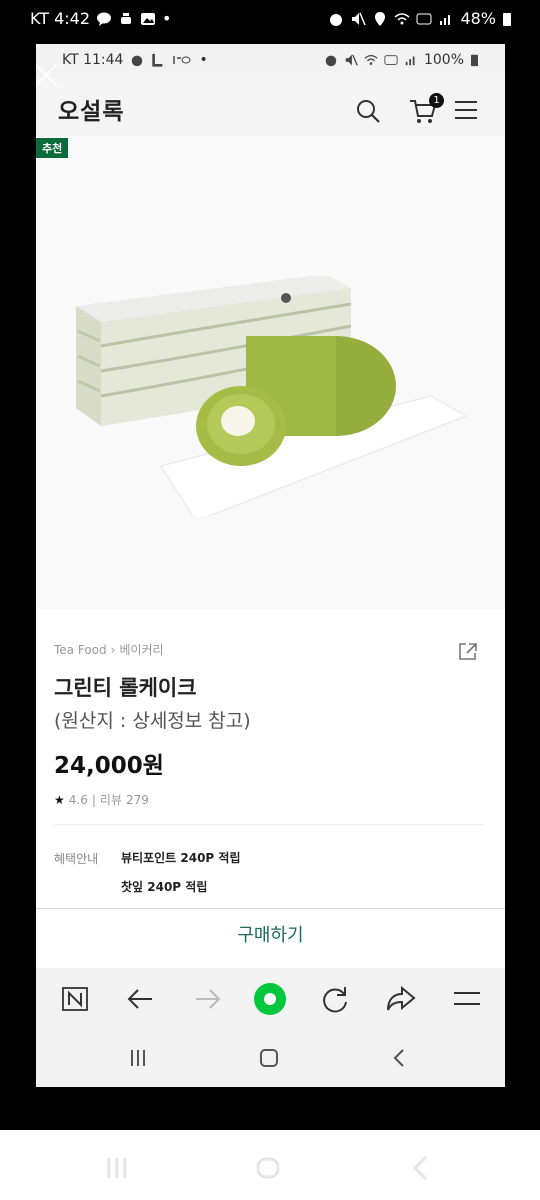 Image resolution: width=540 pixels, height=1200 pixels. I want to click on product-origin: (원산지 : 상세정보 참고), so click(152, 721).